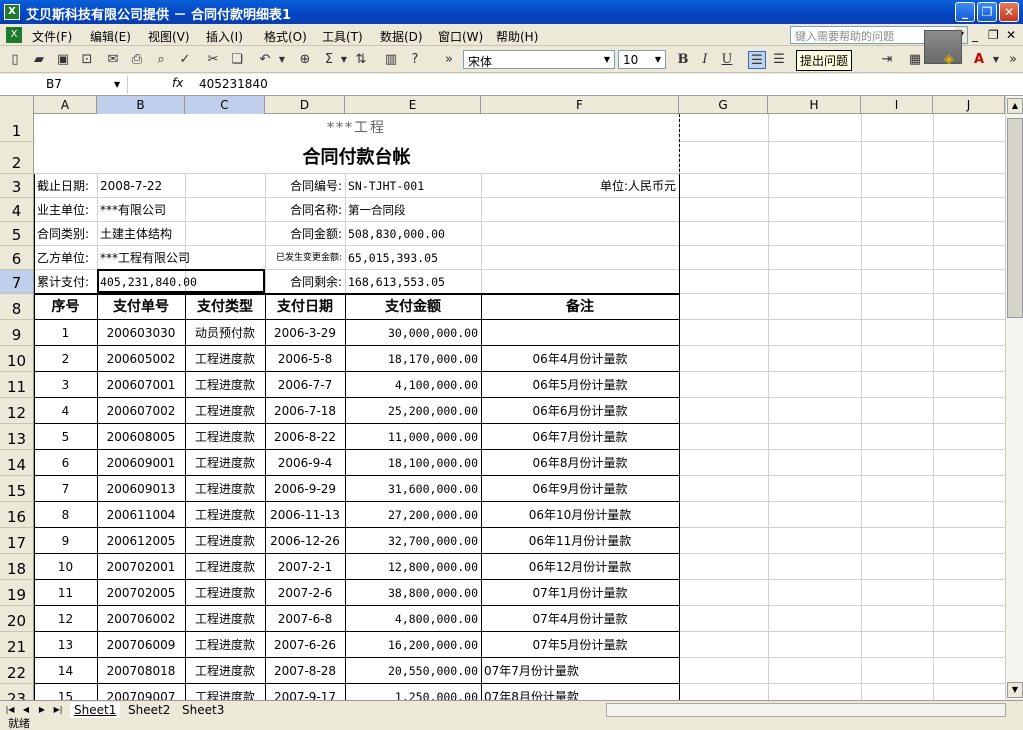 The width and height of the screenshot is (1023, 730). I want to click on info-label: 合同编号:, so click(305, 186).